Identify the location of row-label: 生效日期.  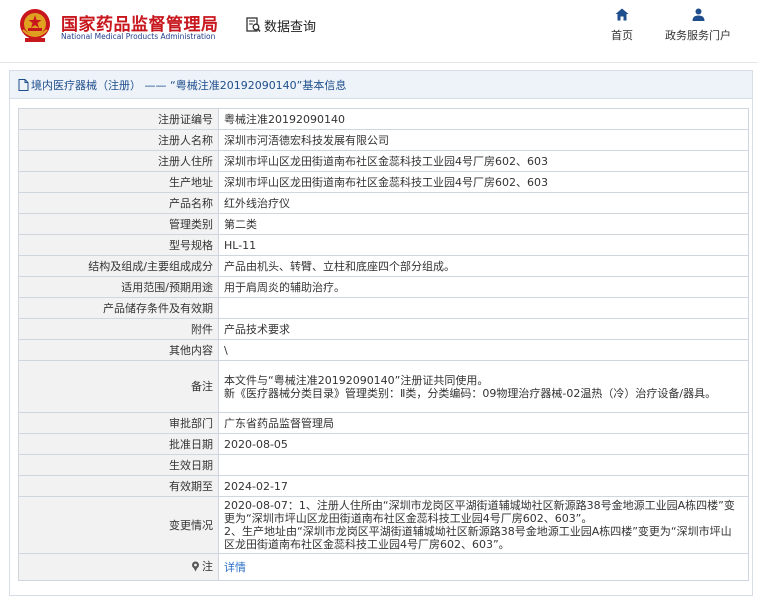
(118, 465).